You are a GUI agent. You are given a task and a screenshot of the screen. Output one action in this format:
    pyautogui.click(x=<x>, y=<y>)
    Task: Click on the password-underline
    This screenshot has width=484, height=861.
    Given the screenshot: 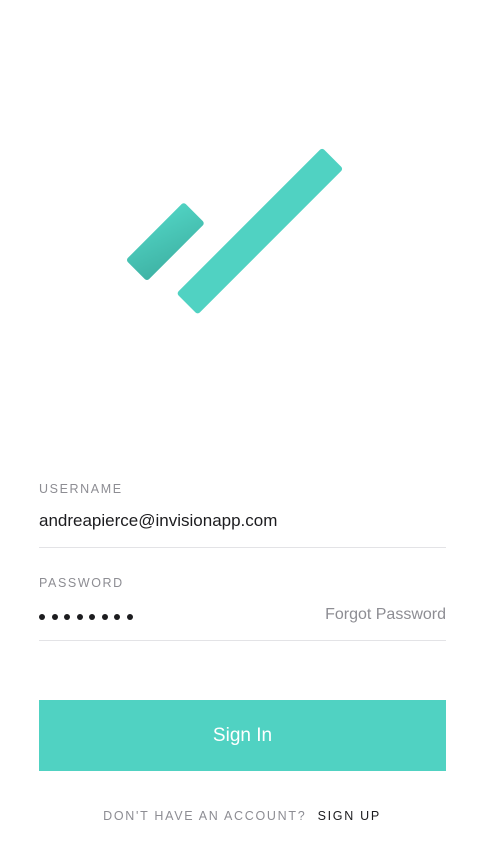 What is the action you would take?
    pyautogui.click(x=242, y=640)
    